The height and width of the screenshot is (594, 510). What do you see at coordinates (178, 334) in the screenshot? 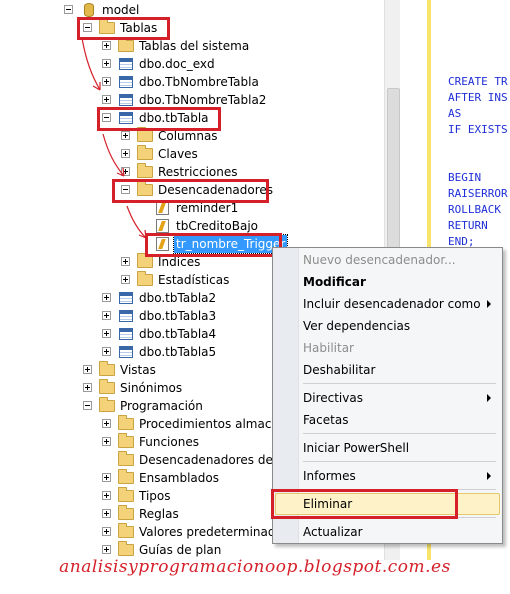
I see `tree-label: dbo.tbTabla4` at bounding box center [178, 334].